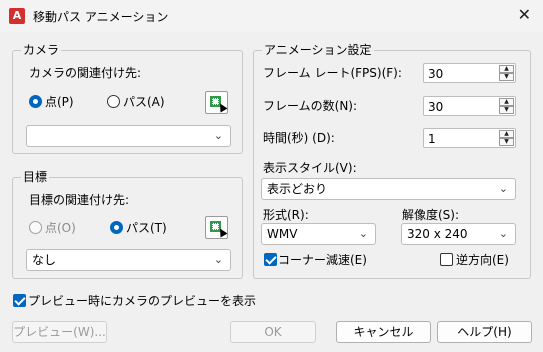 Image resolution: width=543 pixels, height=352 pixels. I want to click on ok-button: OK, so click(273, 332).